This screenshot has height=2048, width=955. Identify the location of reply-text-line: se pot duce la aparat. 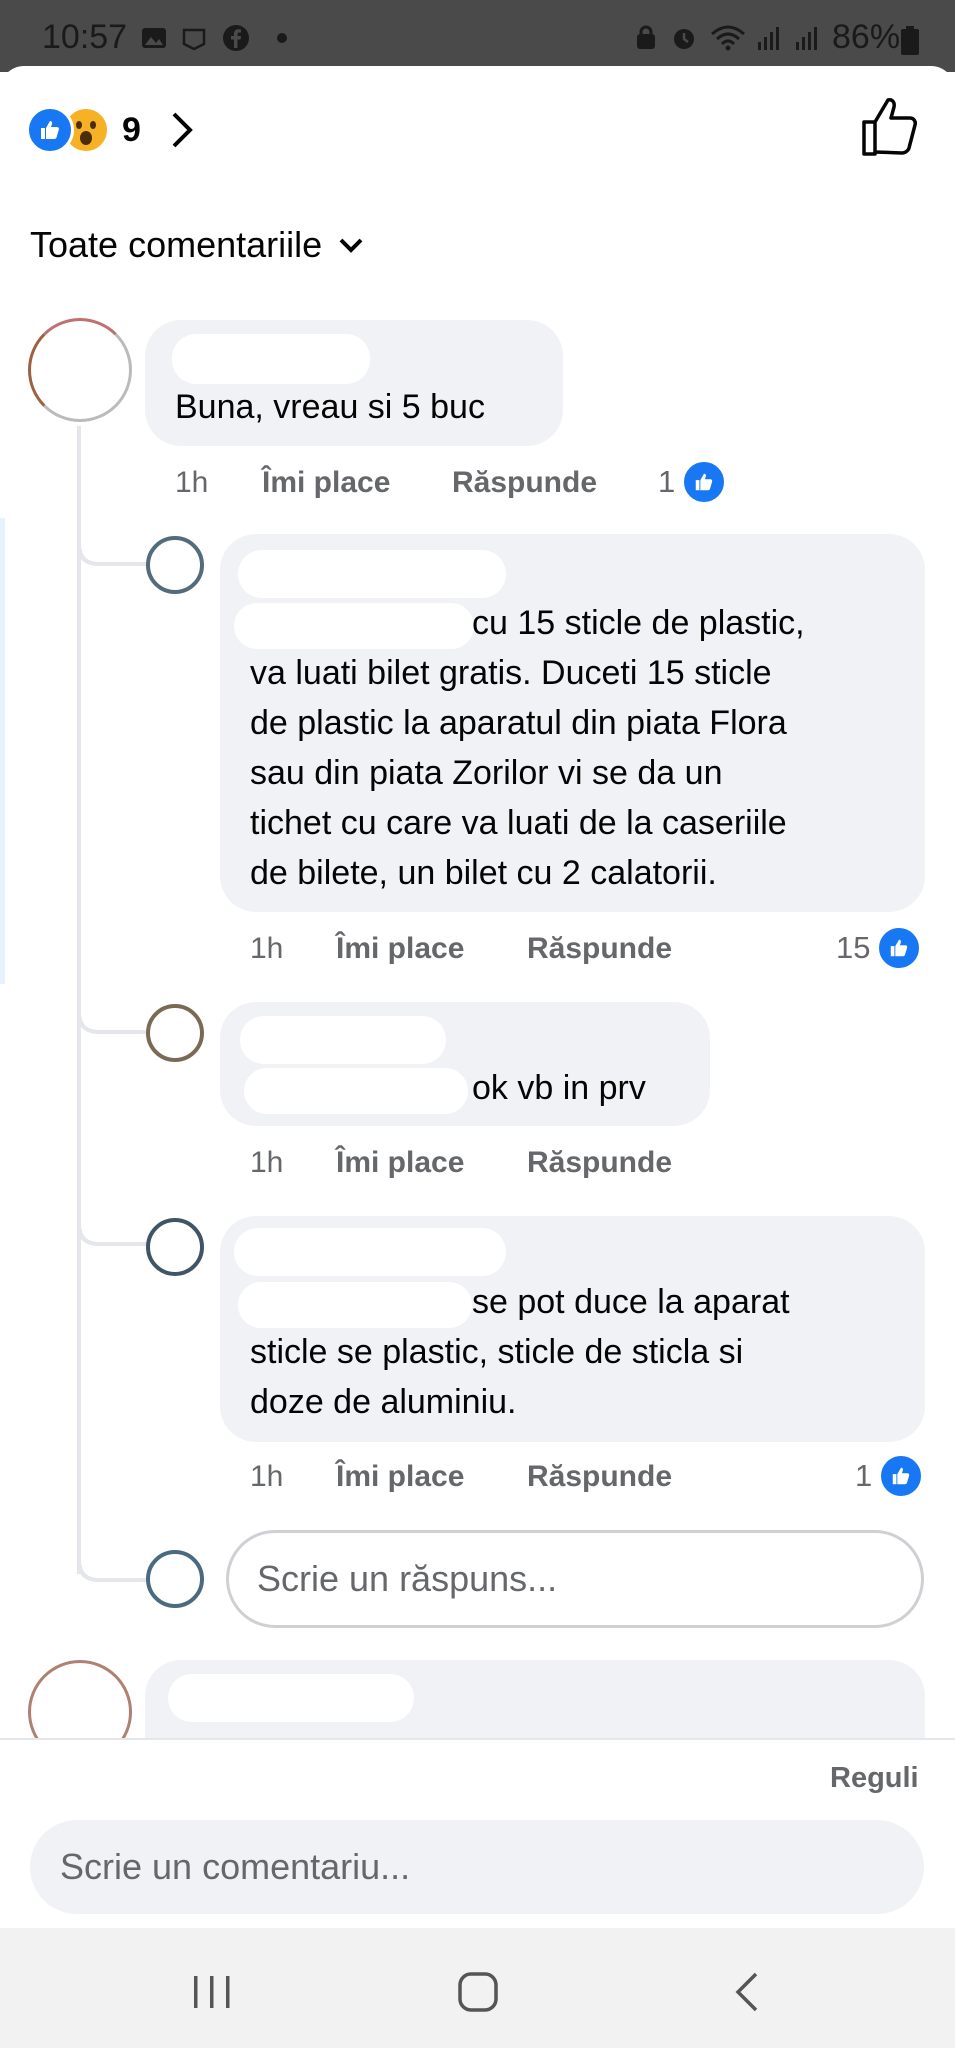
(631, 1302).